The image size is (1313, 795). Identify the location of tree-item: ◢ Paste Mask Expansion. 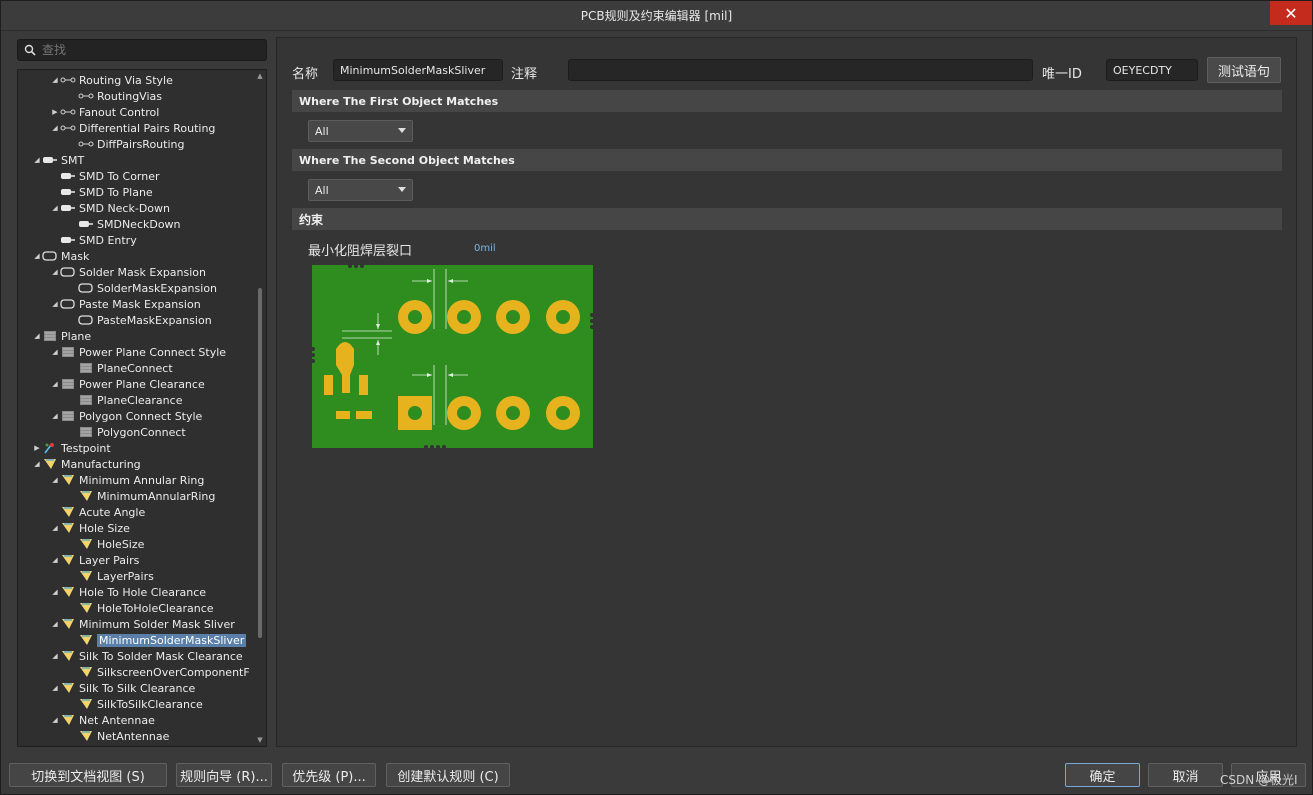
(125, 304).